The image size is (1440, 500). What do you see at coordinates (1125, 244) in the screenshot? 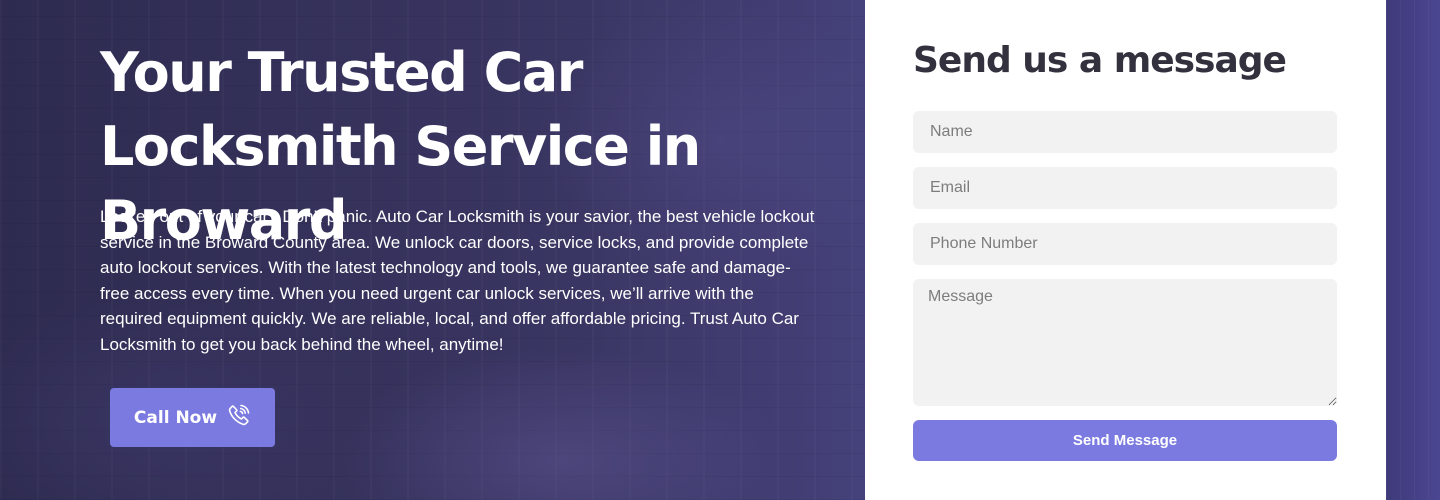
I see `phone-field` at bounding box center [1125, 244].